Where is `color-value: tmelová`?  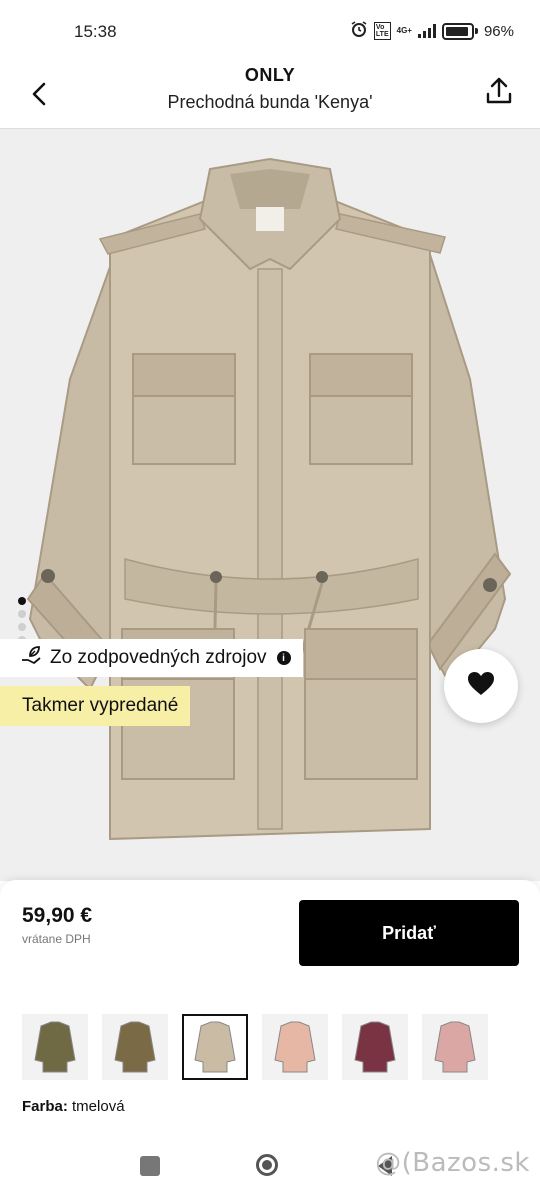
color-value: tmelová is located at coordinates (98, 1106).